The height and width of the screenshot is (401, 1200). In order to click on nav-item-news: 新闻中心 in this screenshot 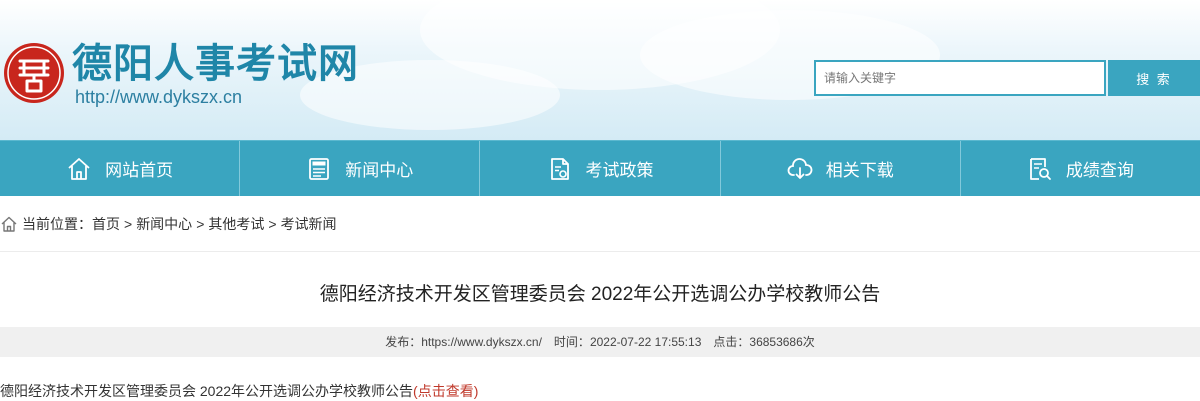, I will do `click(360, 168)`.